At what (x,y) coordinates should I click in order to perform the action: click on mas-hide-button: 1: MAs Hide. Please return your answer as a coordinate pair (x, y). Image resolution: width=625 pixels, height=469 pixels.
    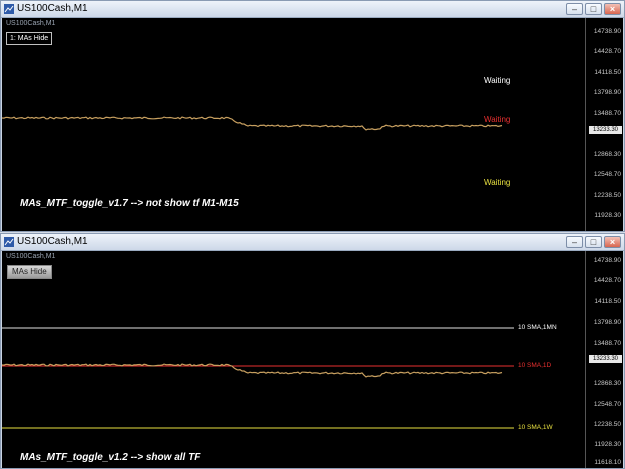
    Looking at the image, I should click on (29, 38).